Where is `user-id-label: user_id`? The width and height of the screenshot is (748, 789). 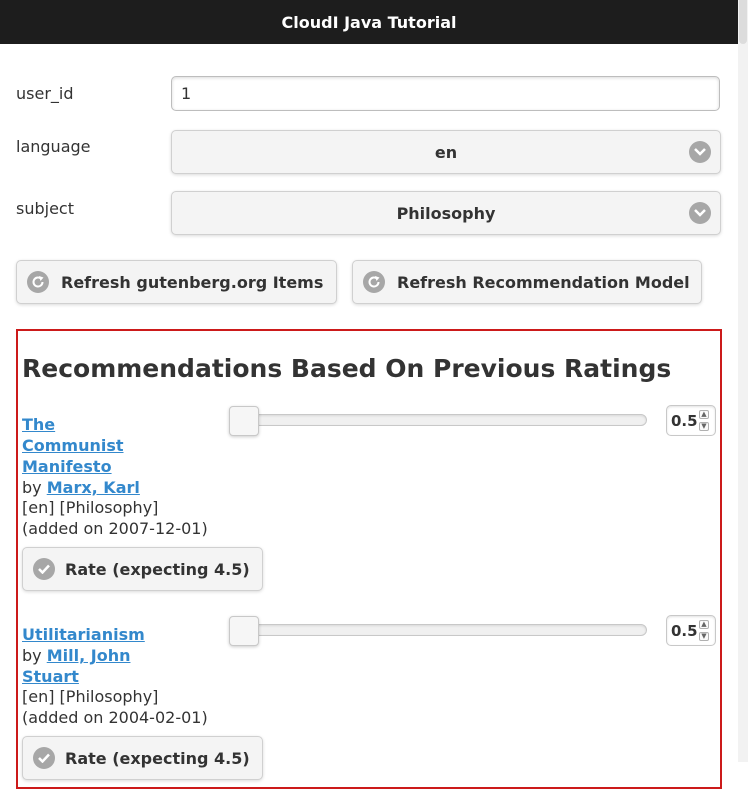
user-id-label: user_id is located at coordinates (45, 93).